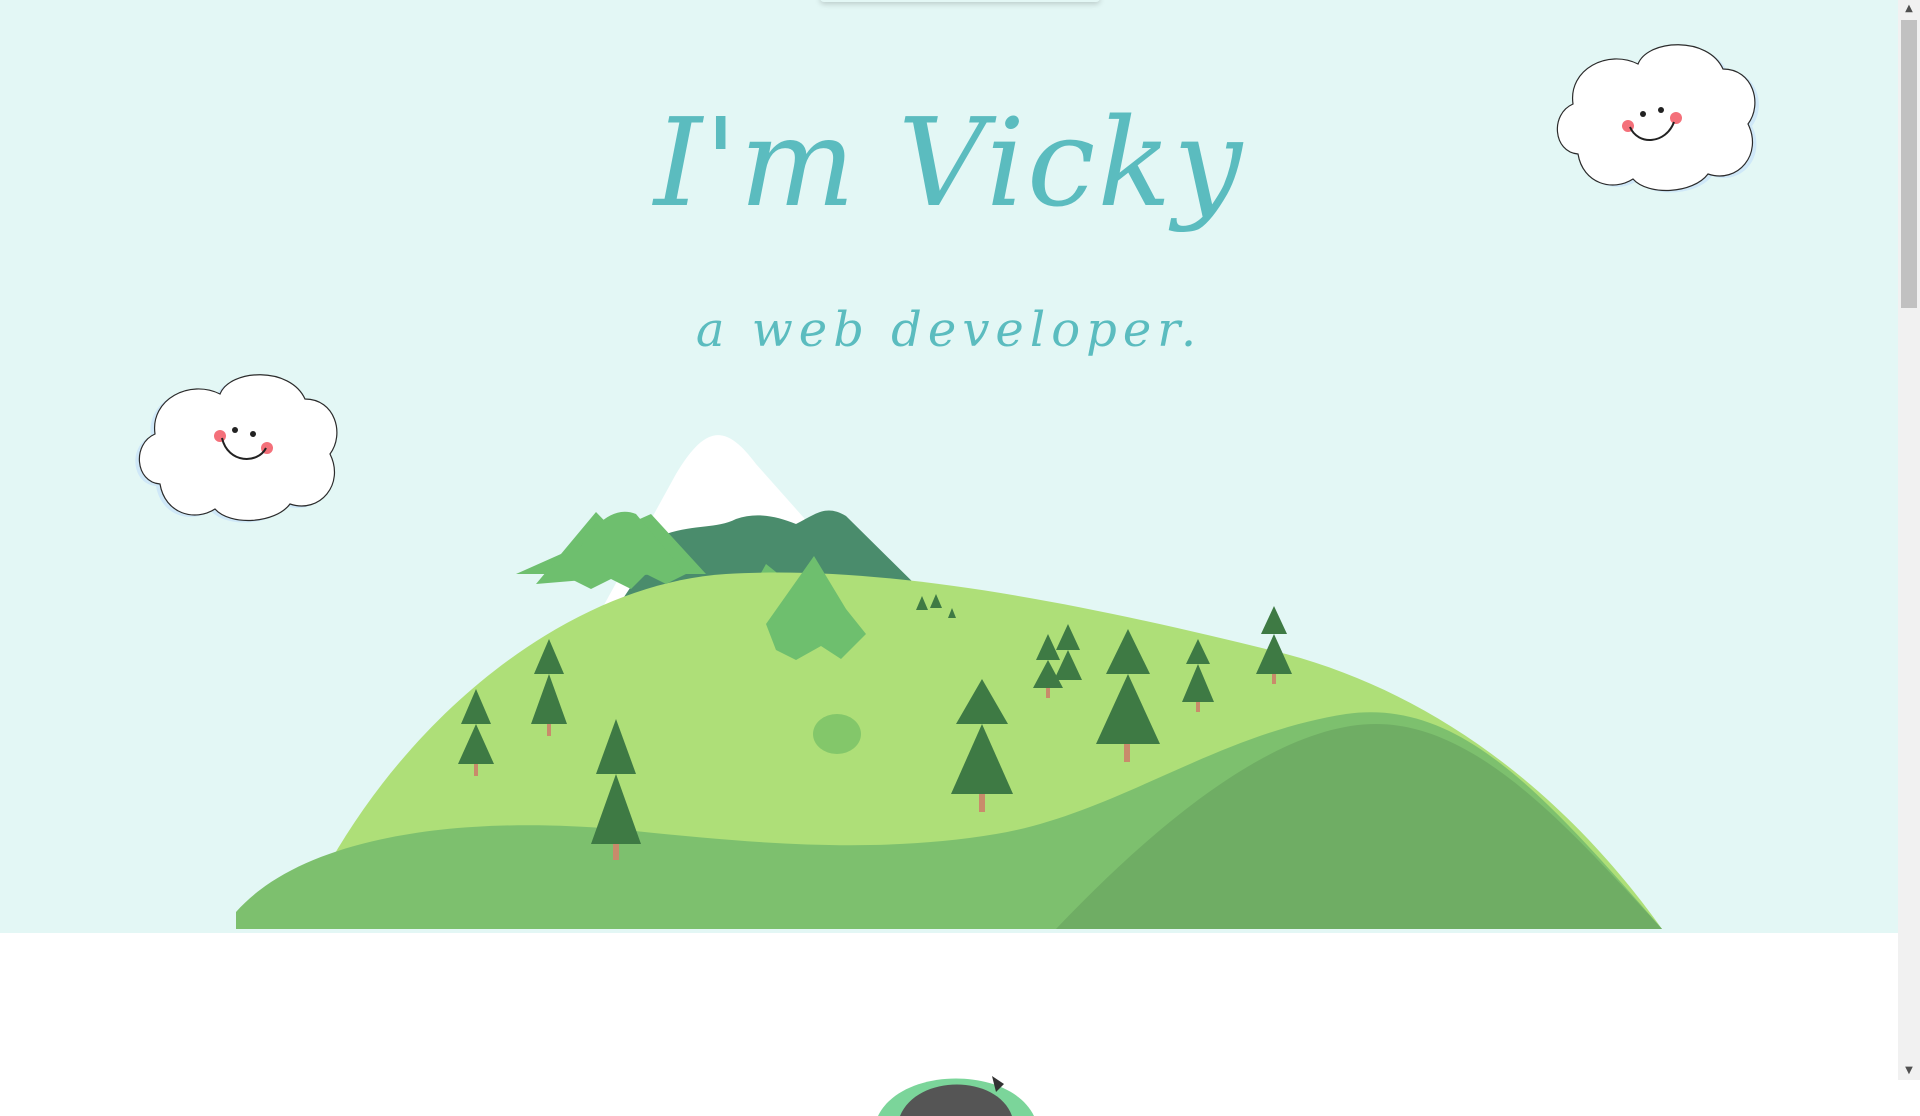 The height and width of the screenshot is (1116, 1920). I want to click on top-nav-tab, so click(960, 1).